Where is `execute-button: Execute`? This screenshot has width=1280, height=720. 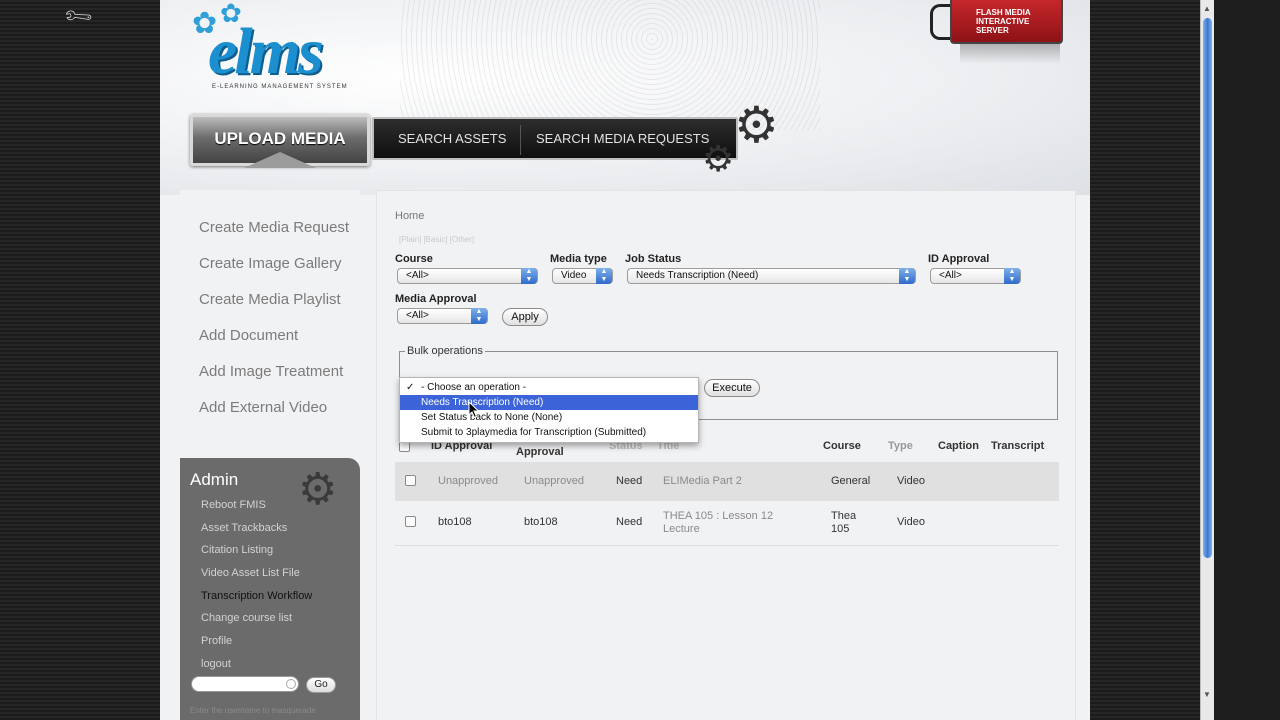 execute-button: Execute is located at coordinates (732, 388).